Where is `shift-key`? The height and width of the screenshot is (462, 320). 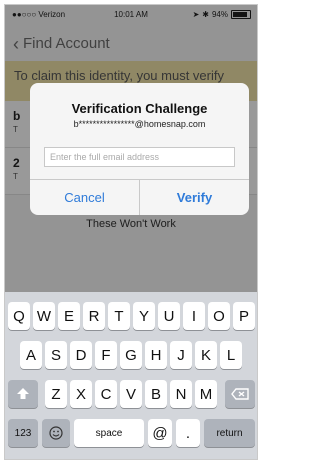 shift-key is located at coordinates (23, 394).